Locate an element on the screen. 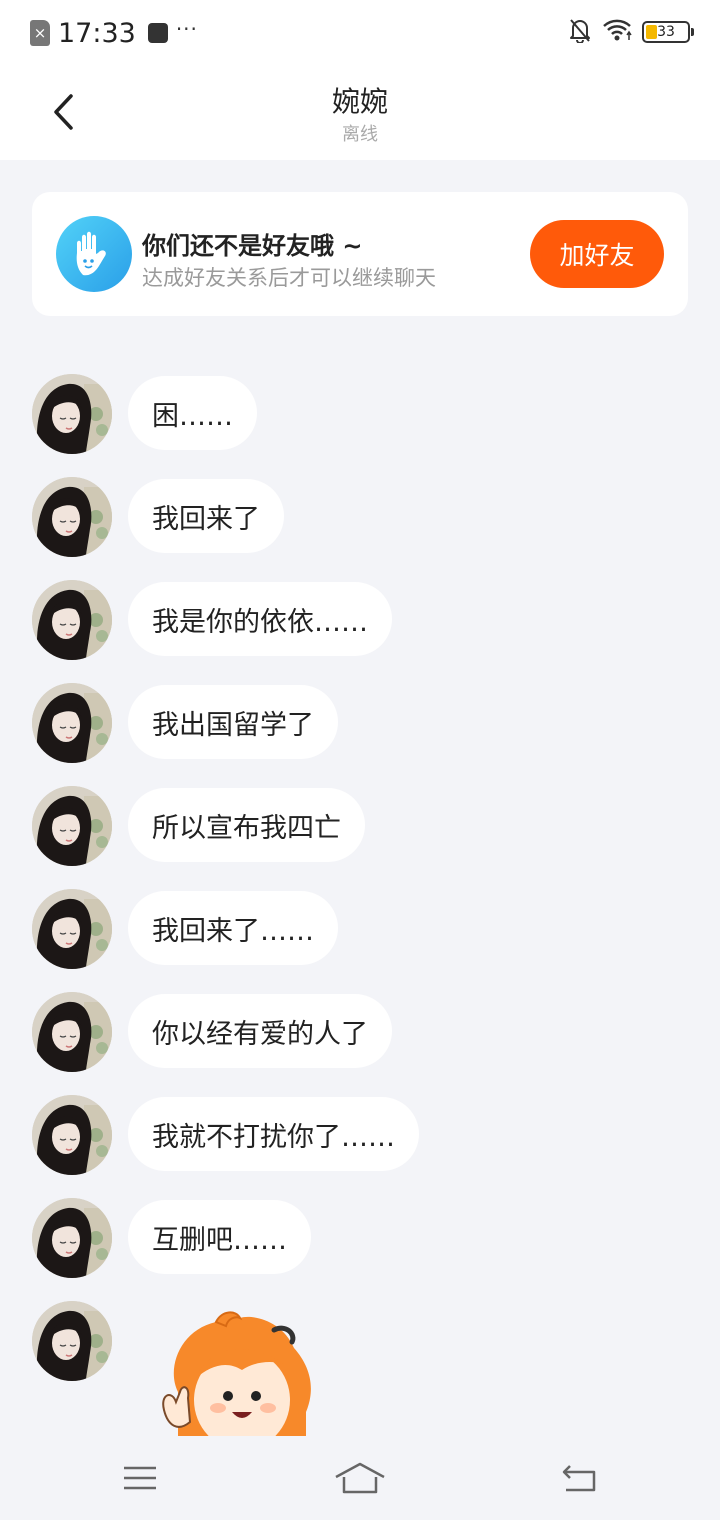  battery-text: 33 is located at coordinates (666, 32).